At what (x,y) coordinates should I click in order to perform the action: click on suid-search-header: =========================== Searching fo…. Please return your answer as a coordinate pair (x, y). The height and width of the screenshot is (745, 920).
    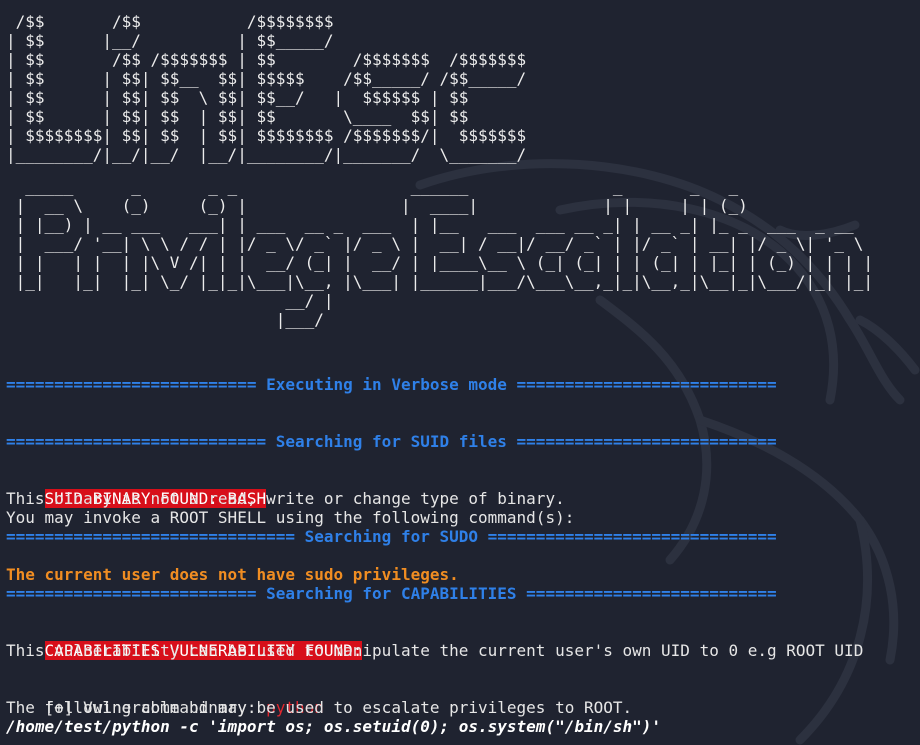
    Looking at the image, I should click on (391, 441).